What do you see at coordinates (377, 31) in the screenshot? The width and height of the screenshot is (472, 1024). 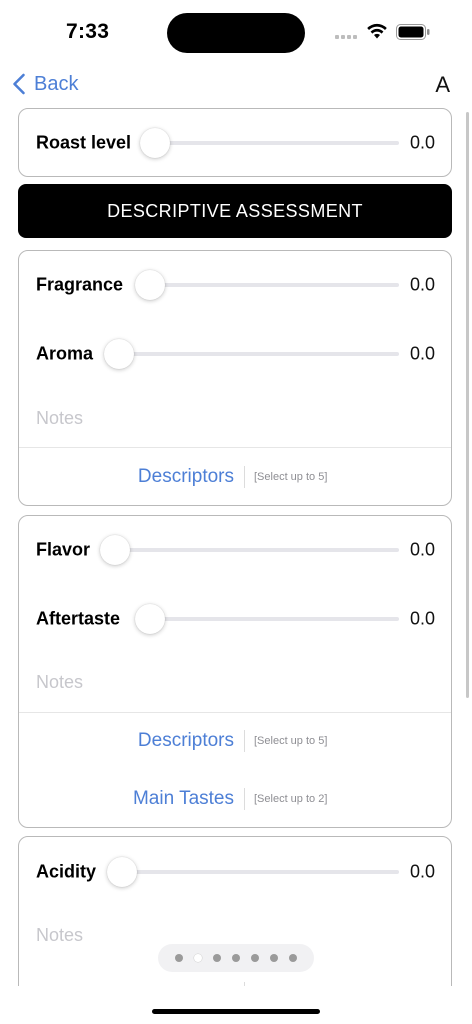 I see `wifi-icon` at bounding box center [377, 31].